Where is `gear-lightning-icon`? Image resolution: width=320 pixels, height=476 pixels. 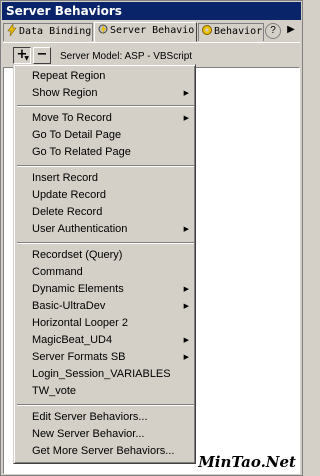 gear-lightning-icon is located at coordinates (103, 29).